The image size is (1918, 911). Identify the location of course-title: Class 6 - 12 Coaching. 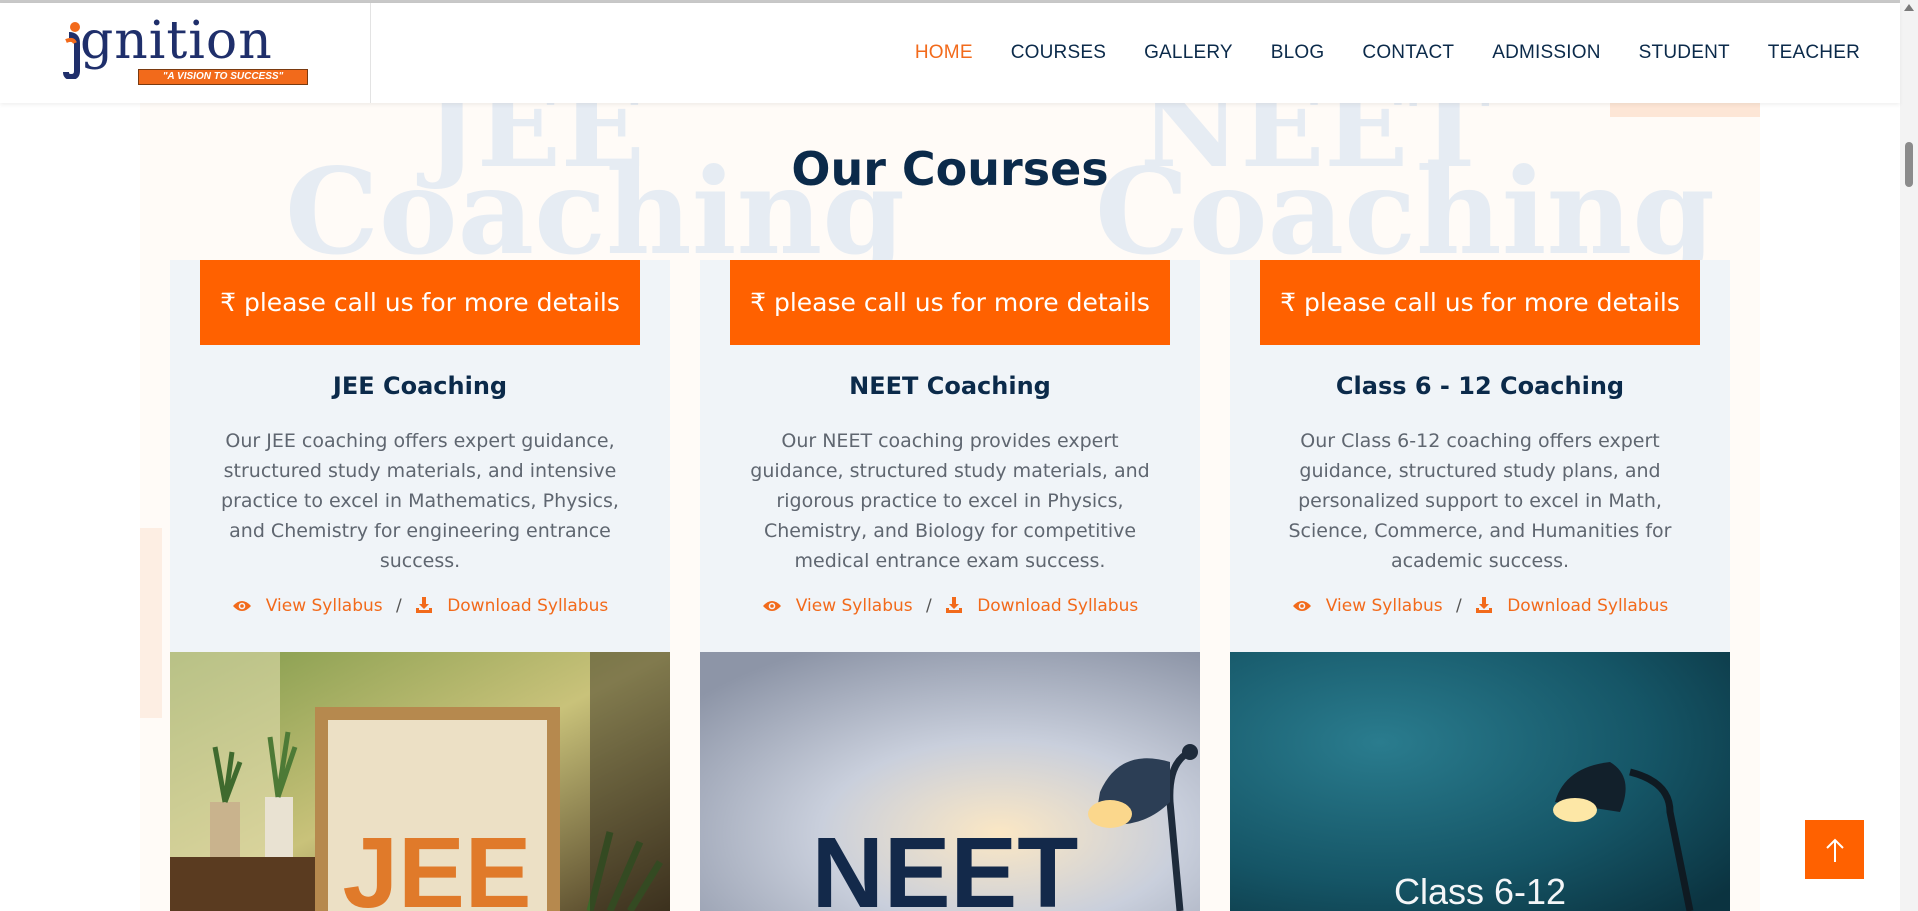
(1480, 386).